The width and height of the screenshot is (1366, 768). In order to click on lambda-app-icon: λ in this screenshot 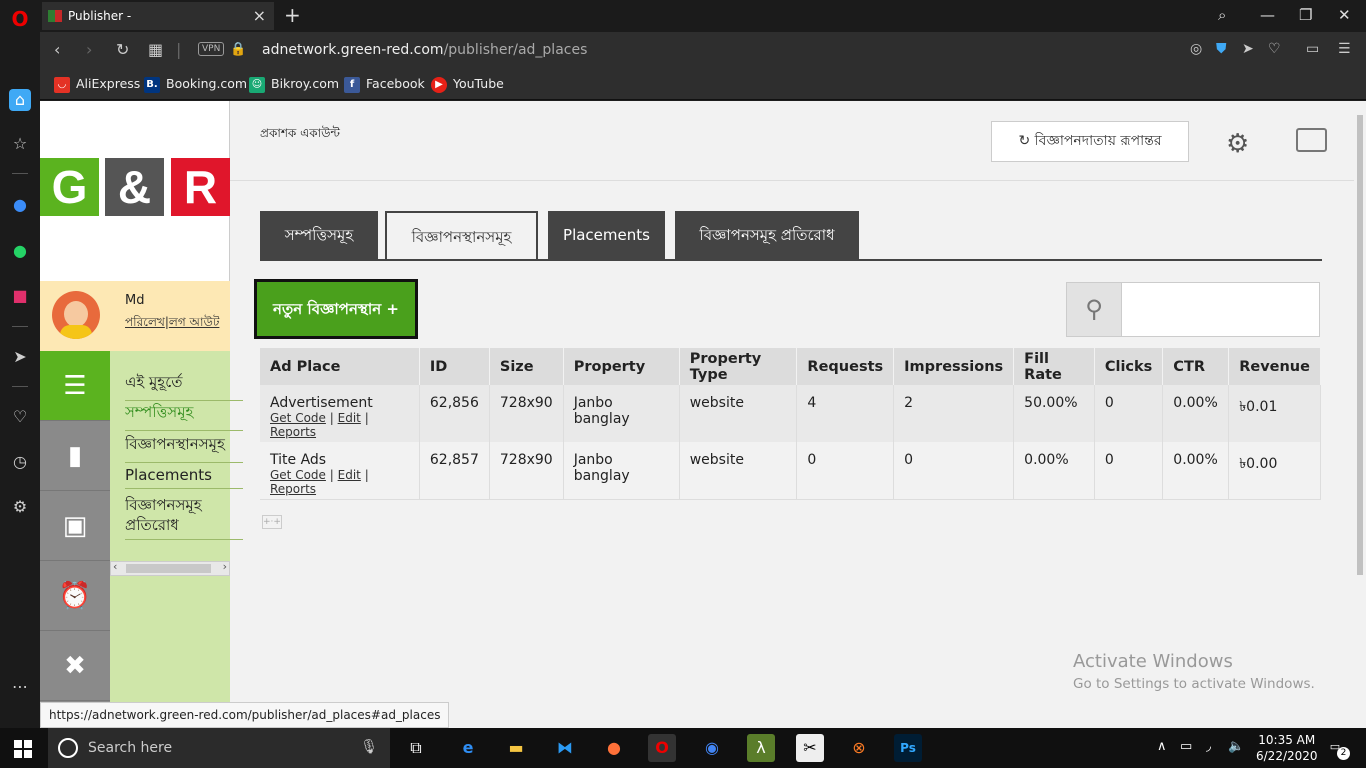, I will do `click(761, 748)`.